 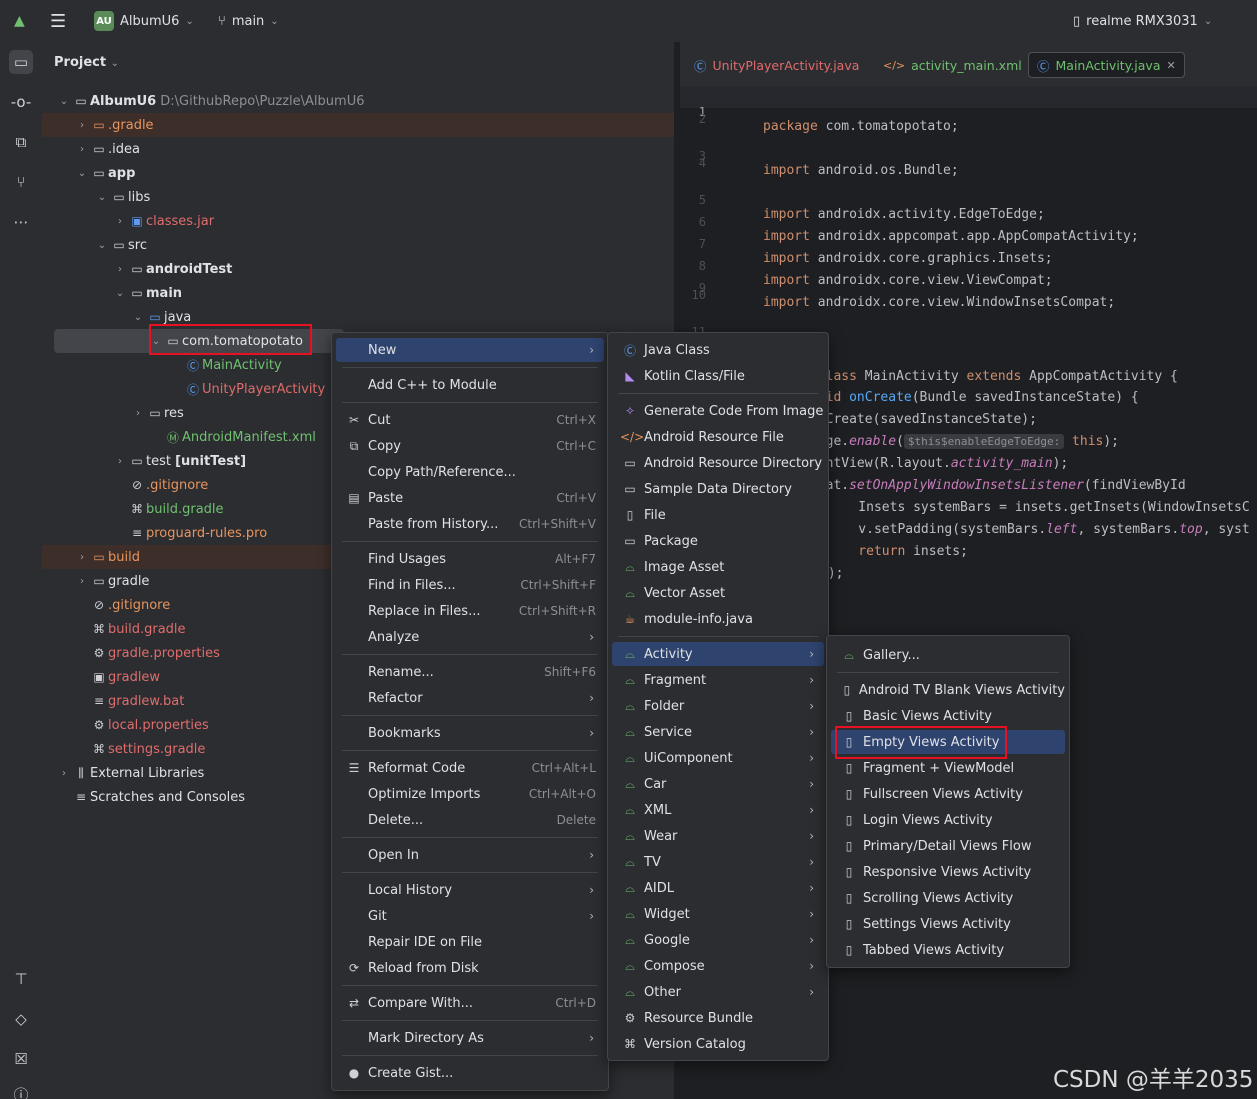 I want to click on menu-item-mark-directory: Mark Directory As ›, so click(x=470, y=1038).